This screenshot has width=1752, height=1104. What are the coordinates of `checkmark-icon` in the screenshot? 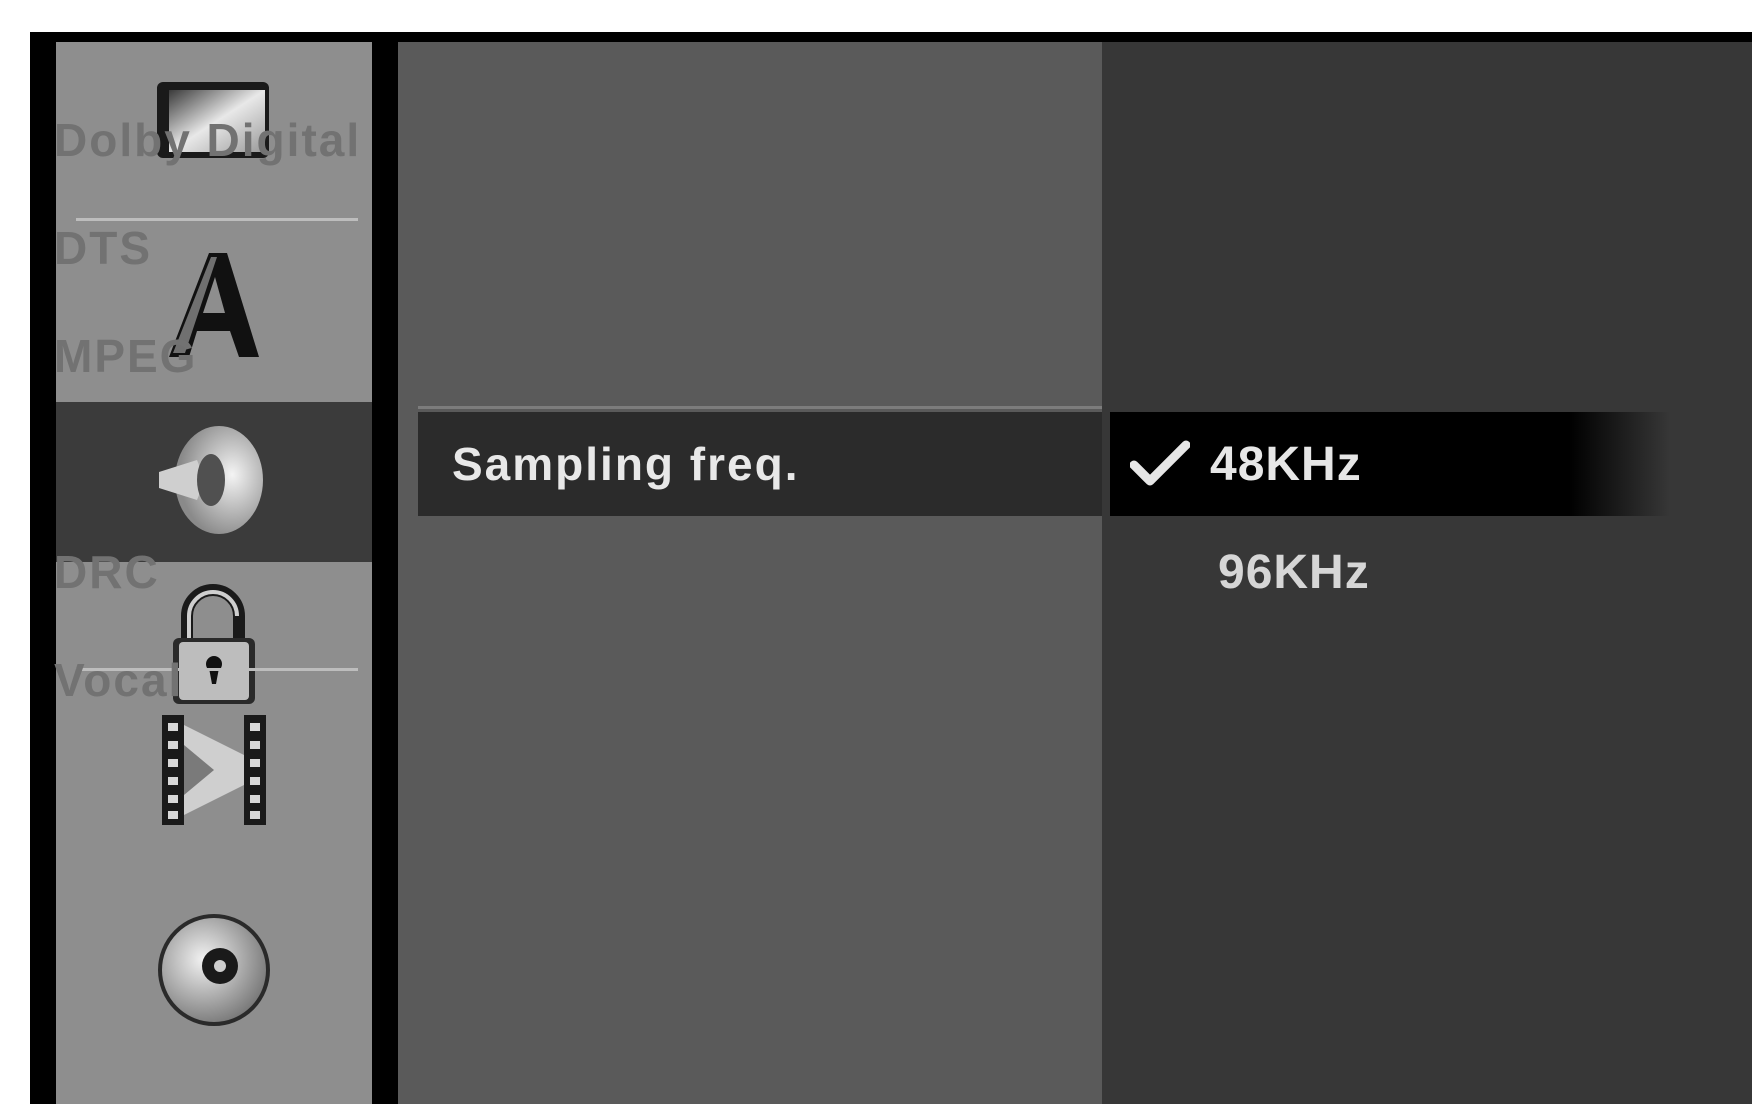 It's located at (1160, 464).